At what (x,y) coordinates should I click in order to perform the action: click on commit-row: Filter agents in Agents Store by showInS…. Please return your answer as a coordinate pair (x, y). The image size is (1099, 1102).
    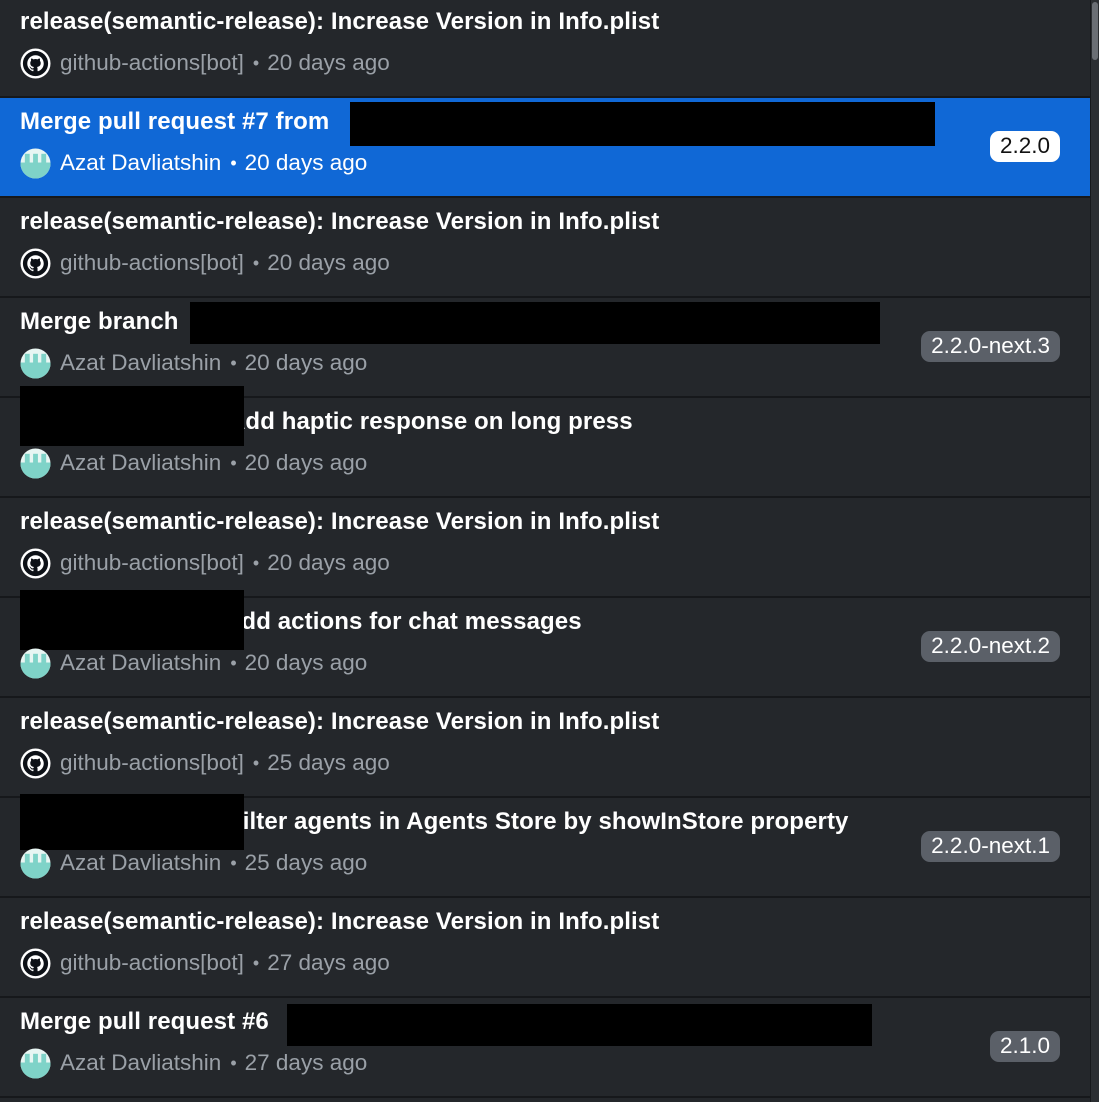
    Looking at the image, I should click on (545, 846).